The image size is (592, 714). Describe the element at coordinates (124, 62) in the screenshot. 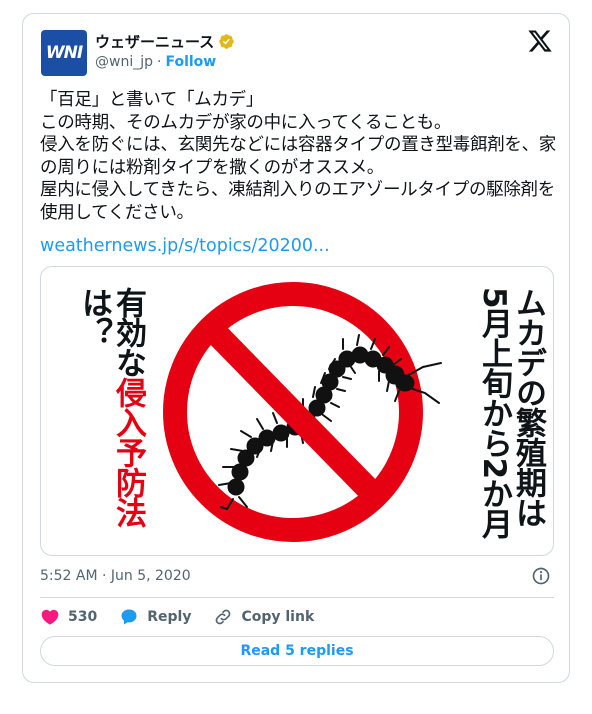

I see `handle: @wni_jp` at that location.